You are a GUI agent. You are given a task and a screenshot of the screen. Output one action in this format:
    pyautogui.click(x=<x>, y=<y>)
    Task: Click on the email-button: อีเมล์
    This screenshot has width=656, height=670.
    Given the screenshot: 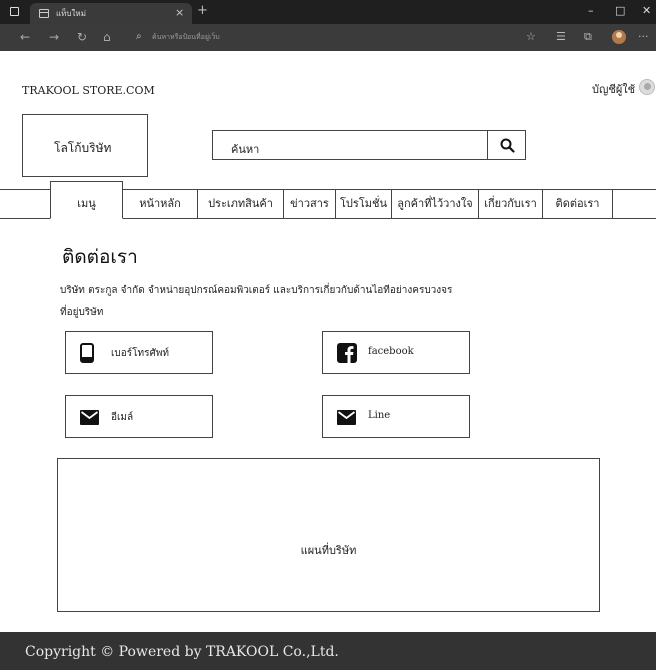 What is the action you would take?
    pyautogui.click(x=139, y=416)
    